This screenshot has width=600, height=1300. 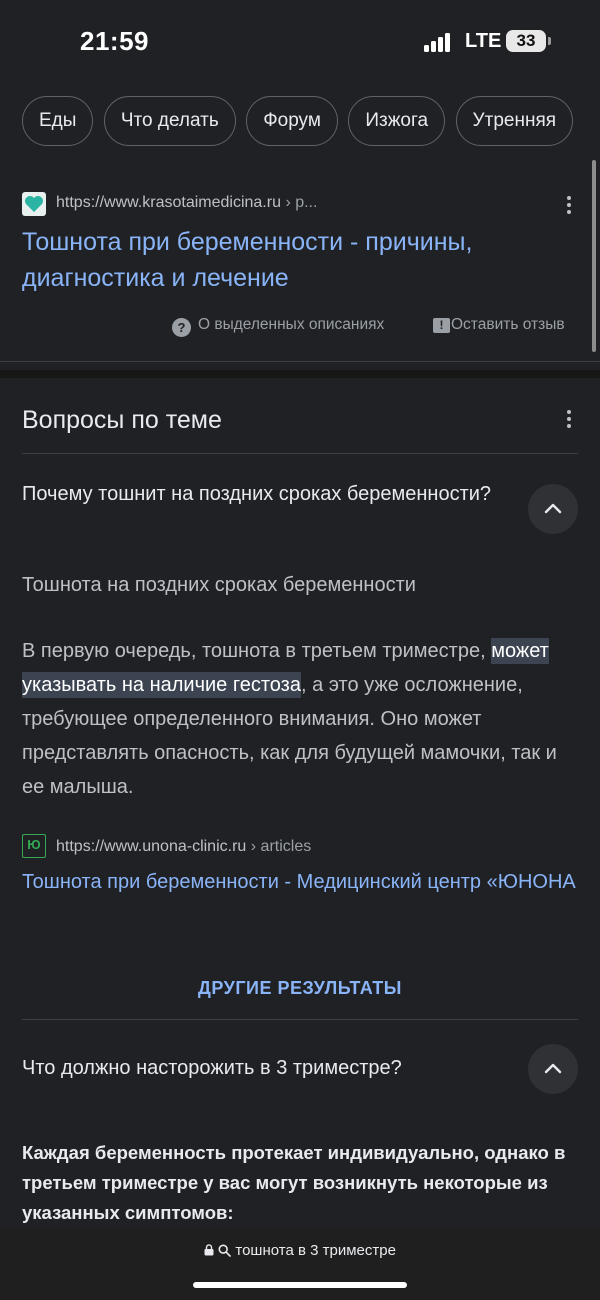 What do you see at coordinates (483, 41) in the screenshot?
I see `network-type: LTE` at bounding box center [483, 41].